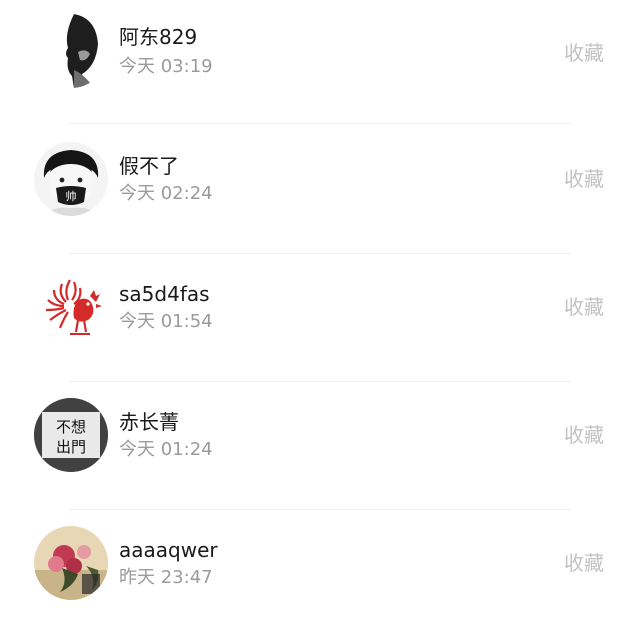 This screenshot has height=633, width=640. What do you see at coordinates (166, 66) in the screenshot?
I see `timestamp: 今天 03:19` at bounding box center [166, 66].